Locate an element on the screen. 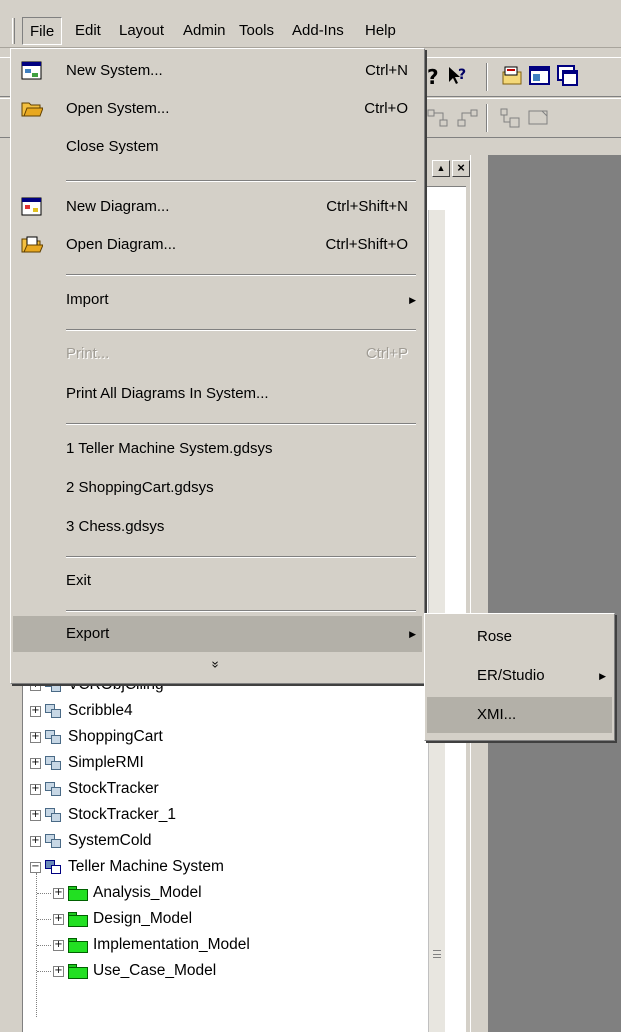 The height and width of the screenshot is (1032, 621). menu-item-open-system: Open System... Ctrl+O is located at coordinates (217, 109).